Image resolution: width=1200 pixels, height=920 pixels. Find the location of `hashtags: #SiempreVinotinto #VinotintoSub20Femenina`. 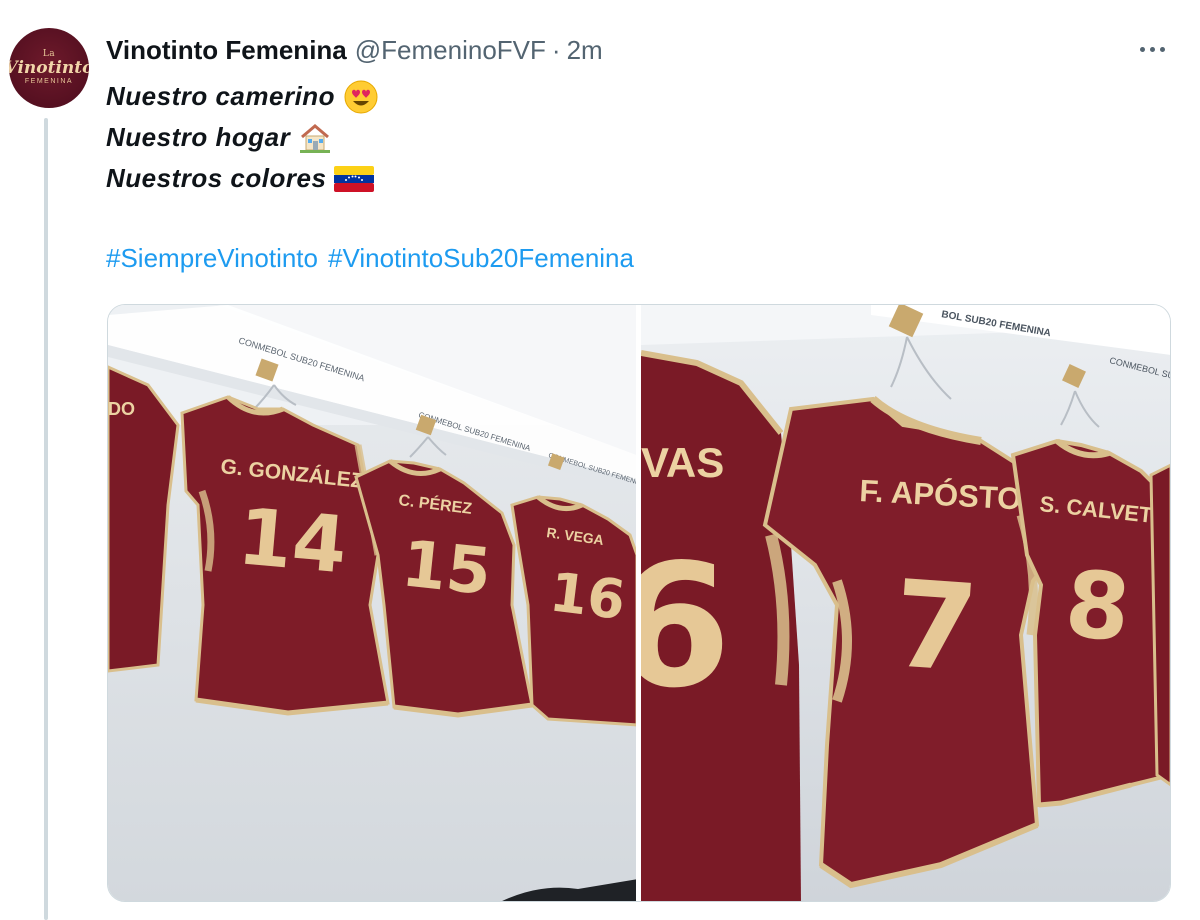

hashtags: #SiempreVinotinto #VinotintoSub20Femenina is located at coordinates (375, 258).